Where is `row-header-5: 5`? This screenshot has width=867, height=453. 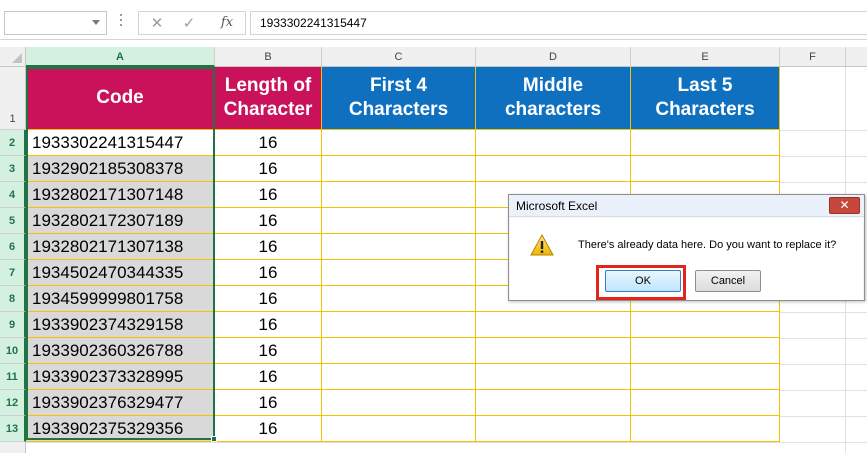 row-header-5: 5 is located at coordinates (13, 221).